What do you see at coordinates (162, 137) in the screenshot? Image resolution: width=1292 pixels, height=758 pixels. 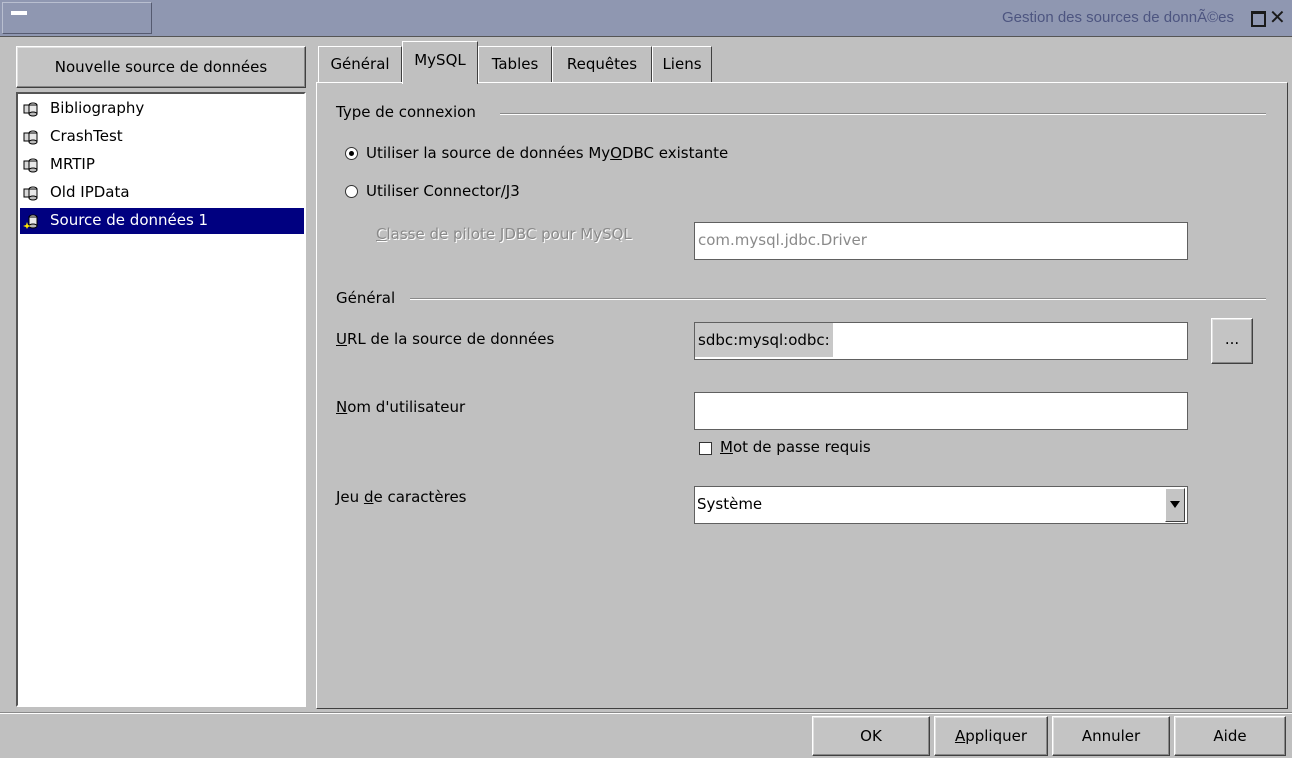 I see `list-item: CrashTest` at bounding box center [162, 137].